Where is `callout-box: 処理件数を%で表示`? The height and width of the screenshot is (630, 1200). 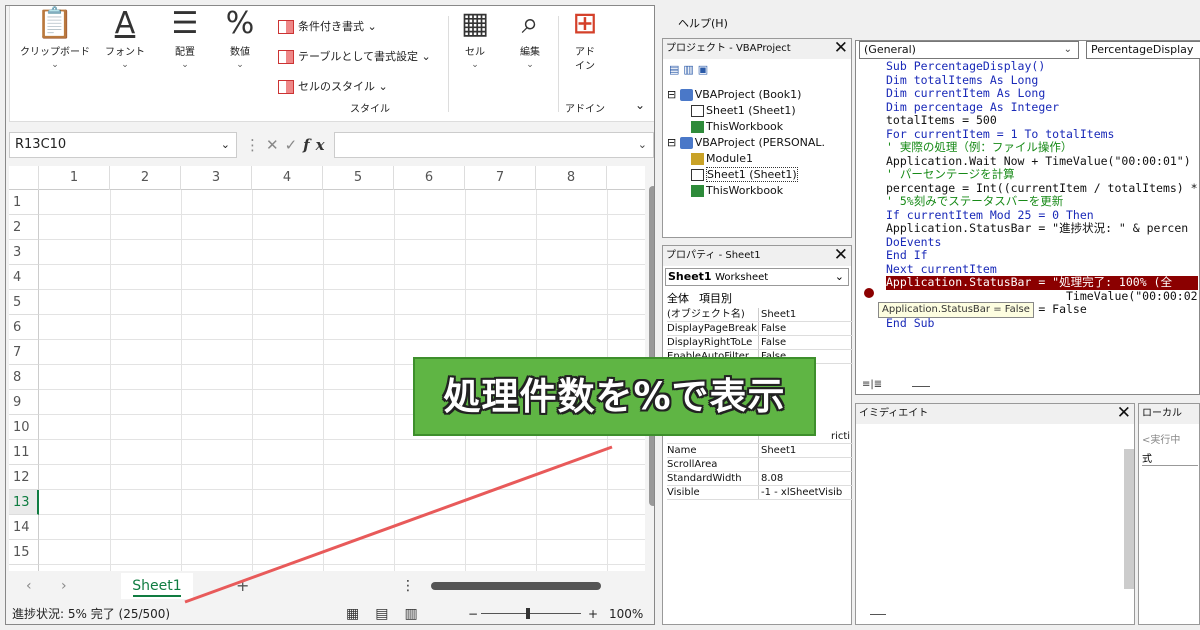
callout-box: 処理件数を%で表示 is located at coordinates (614, 396).